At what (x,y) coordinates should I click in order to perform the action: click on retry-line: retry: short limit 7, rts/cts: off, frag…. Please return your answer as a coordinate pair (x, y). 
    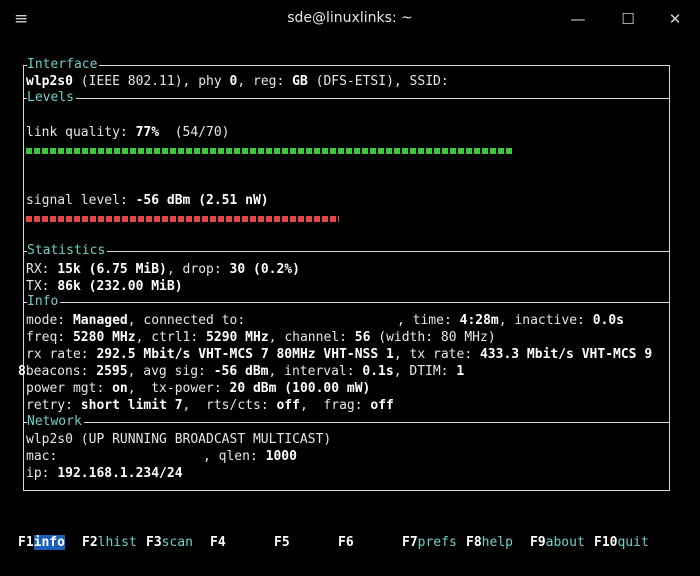
    Looking at the image, I should click on (210, 405).